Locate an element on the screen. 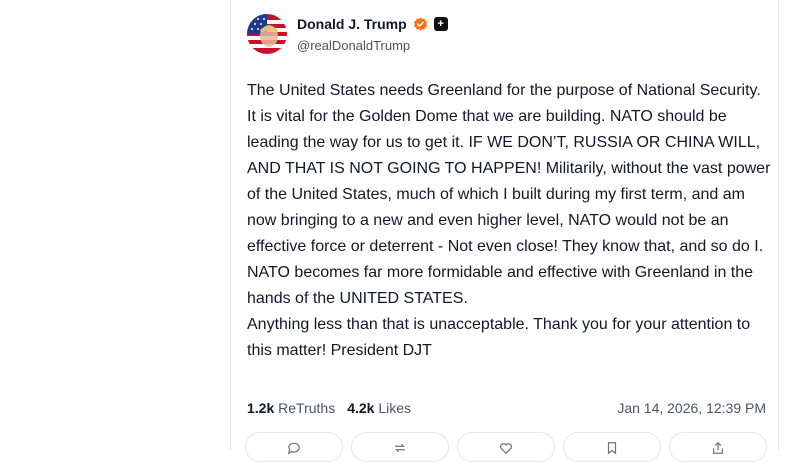  author-display-name: Donald J. Trump is located at coordinates (352, 24).